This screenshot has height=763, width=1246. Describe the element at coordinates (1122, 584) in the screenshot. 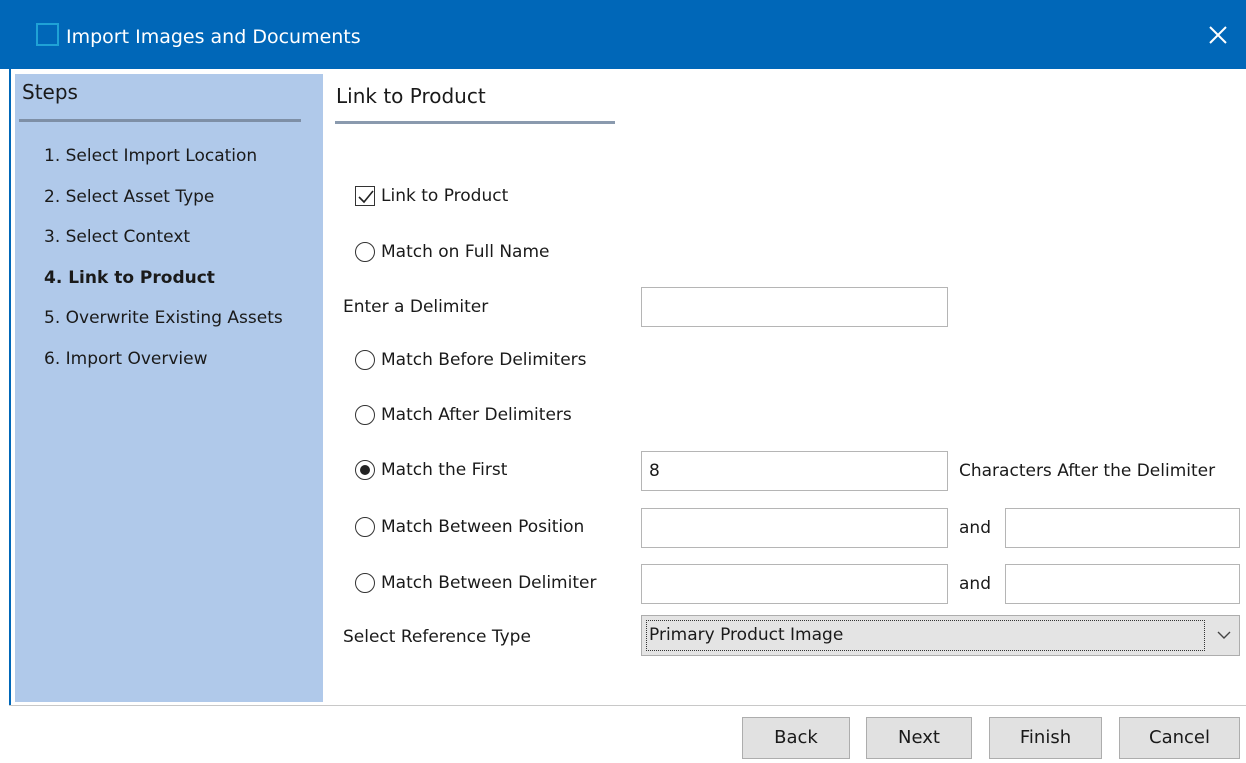

I see `delimiter-to-input` at that location.